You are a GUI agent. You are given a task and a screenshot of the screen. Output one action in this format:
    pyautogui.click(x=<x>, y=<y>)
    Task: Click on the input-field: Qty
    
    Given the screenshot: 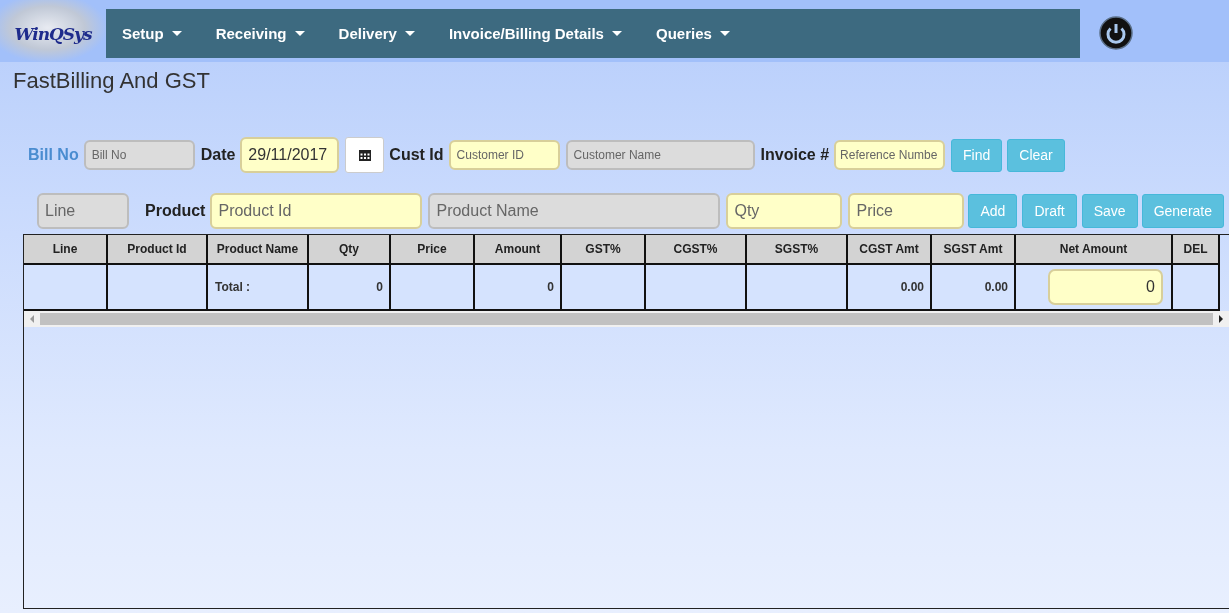 What is the action you would take?
    pyautogui.click(x=784, y=211)
    